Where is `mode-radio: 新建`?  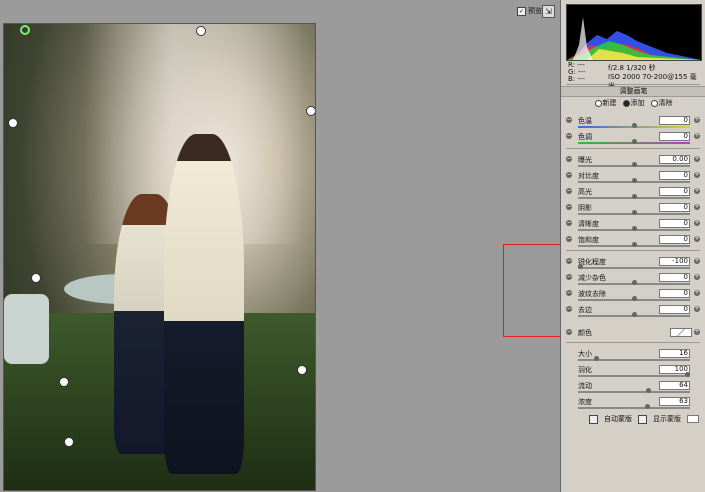
mode-radio: 新建 is located at coordinates (605, 103).